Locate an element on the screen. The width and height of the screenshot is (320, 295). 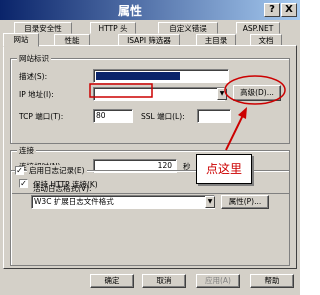
window-title: 属性 is located at coordinates (129, 11).